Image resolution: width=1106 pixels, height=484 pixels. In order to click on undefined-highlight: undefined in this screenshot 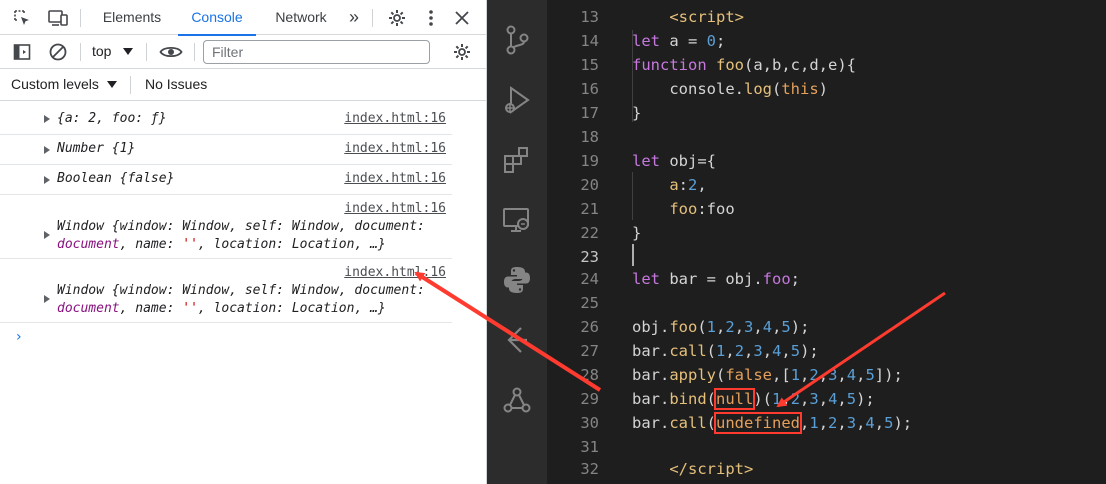, I will do `click(758, 423)`.